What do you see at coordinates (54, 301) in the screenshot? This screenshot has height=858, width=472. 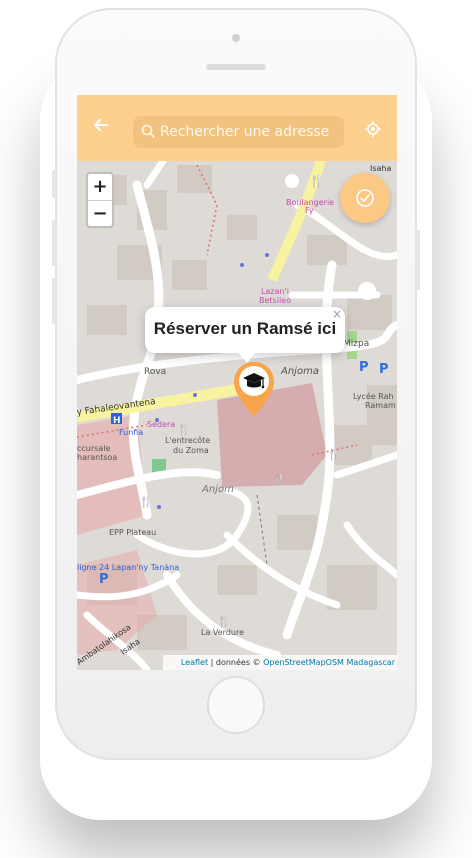 I see `phone-volume-down` at bounding box center [54, 301].